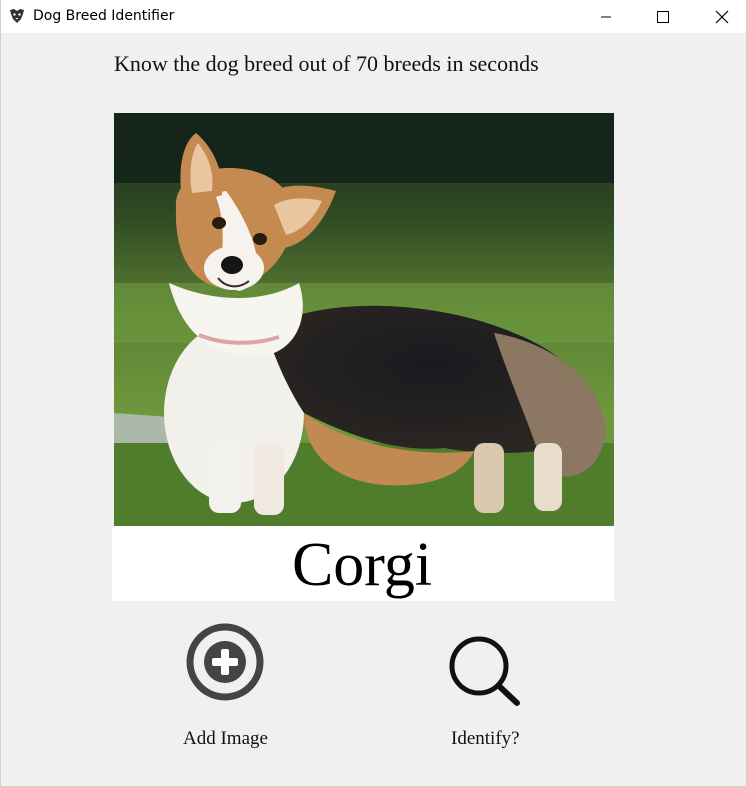 This screenshot has height=787, width=747. Describe the element at coordinates (485, 739) in the screenshot. I see `identify-label: Identify?` at that location.